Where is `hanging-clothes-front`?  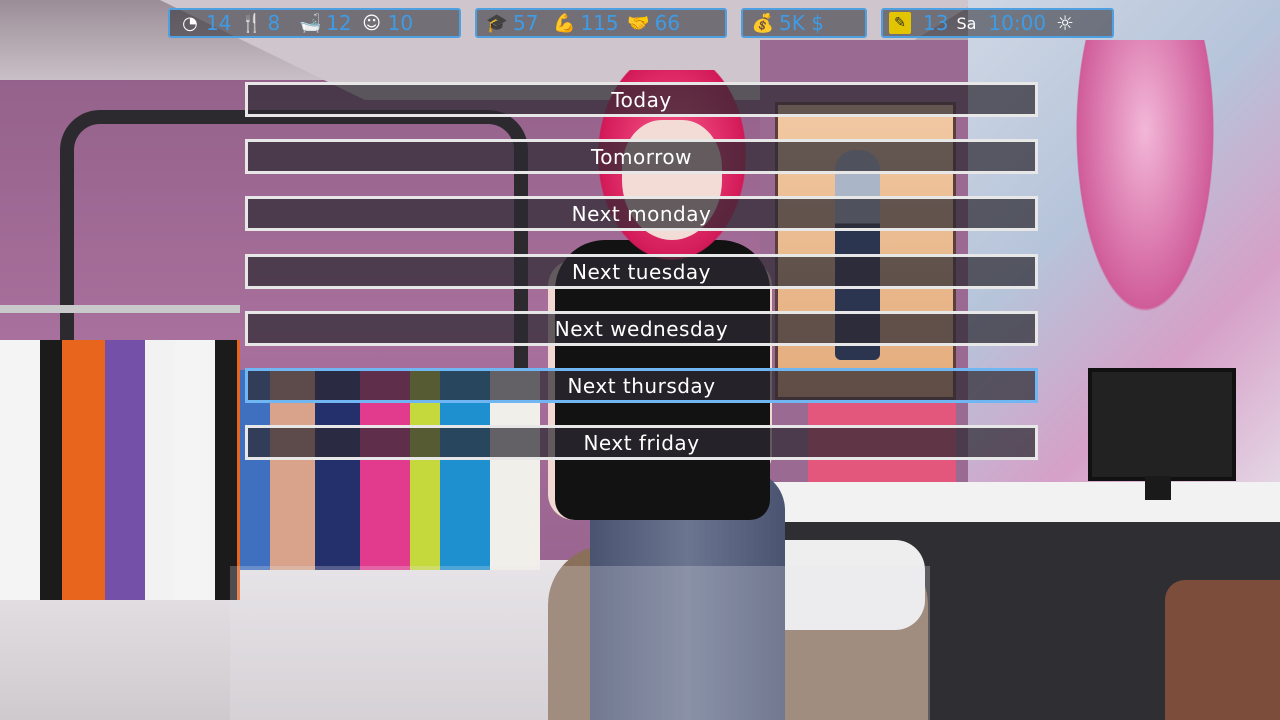
hanging-clothes-front is located at coordinates (120, 470).